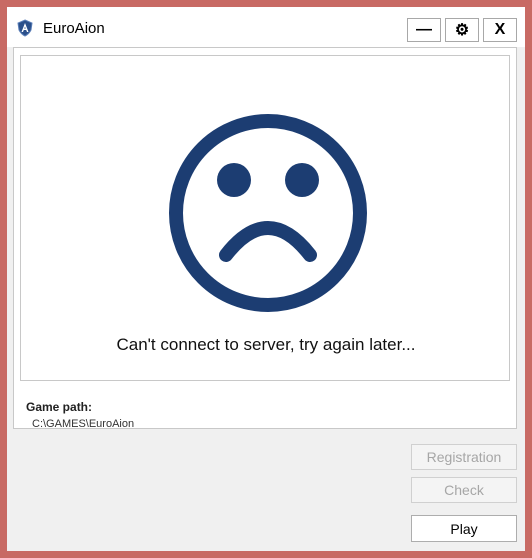  I want to click on shield-logo-icon, so click(25, 28).